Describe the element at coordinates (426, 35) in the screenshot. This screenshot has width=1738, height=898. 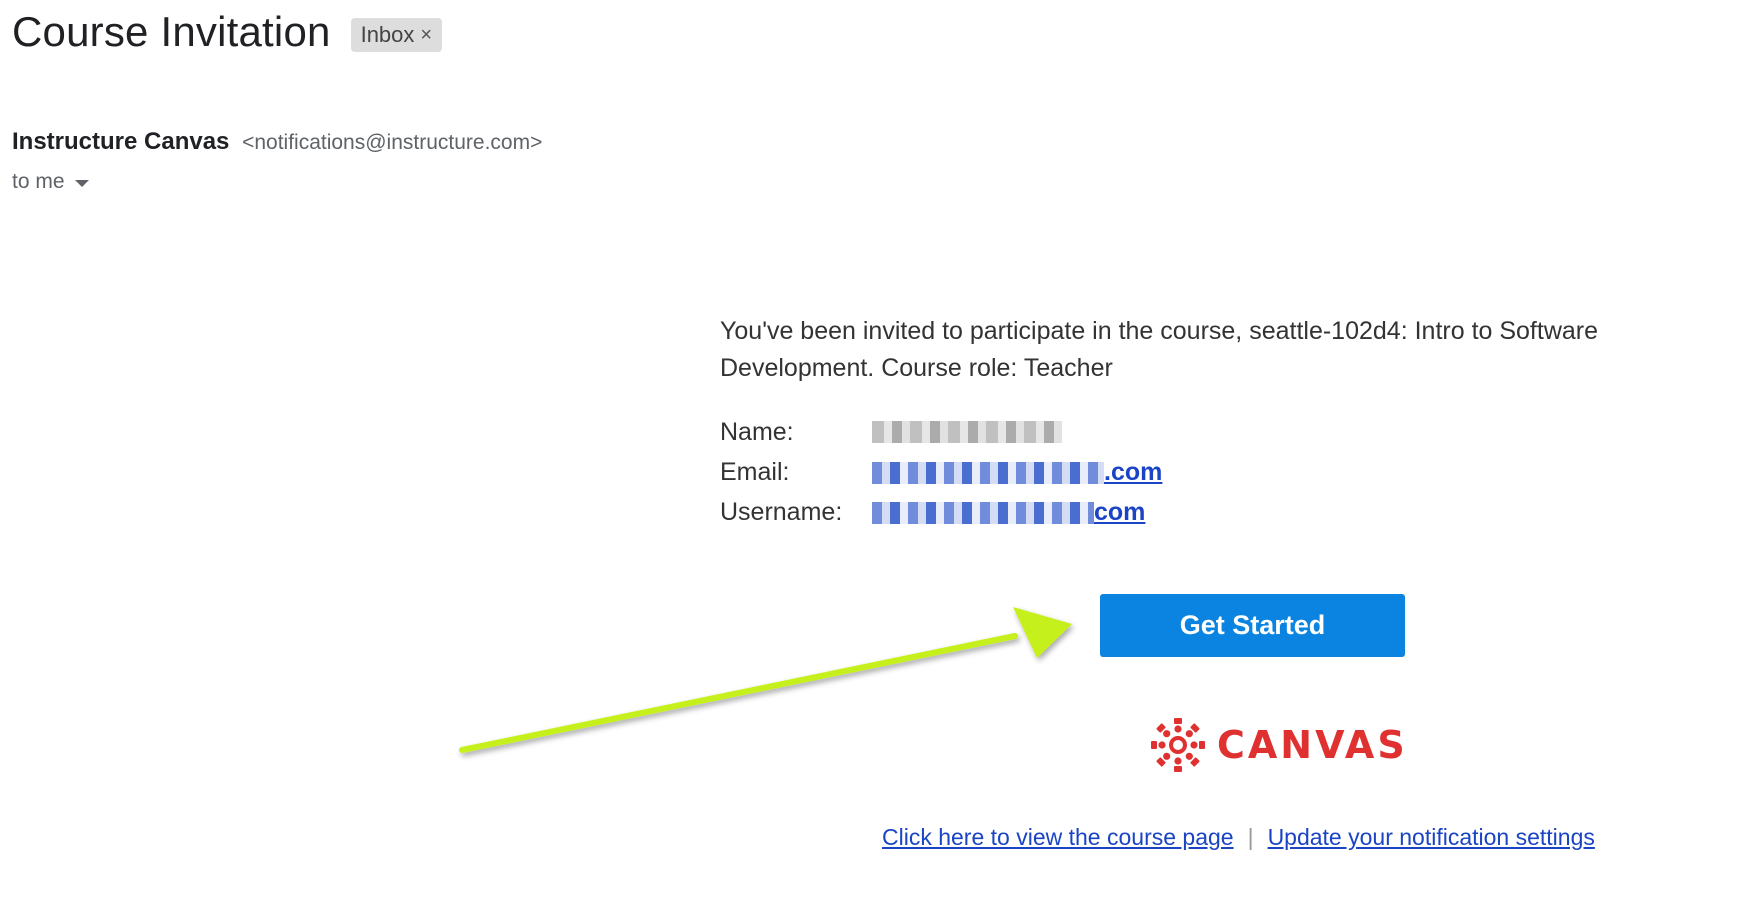
I see `remove-label-icon: ×` at that location.